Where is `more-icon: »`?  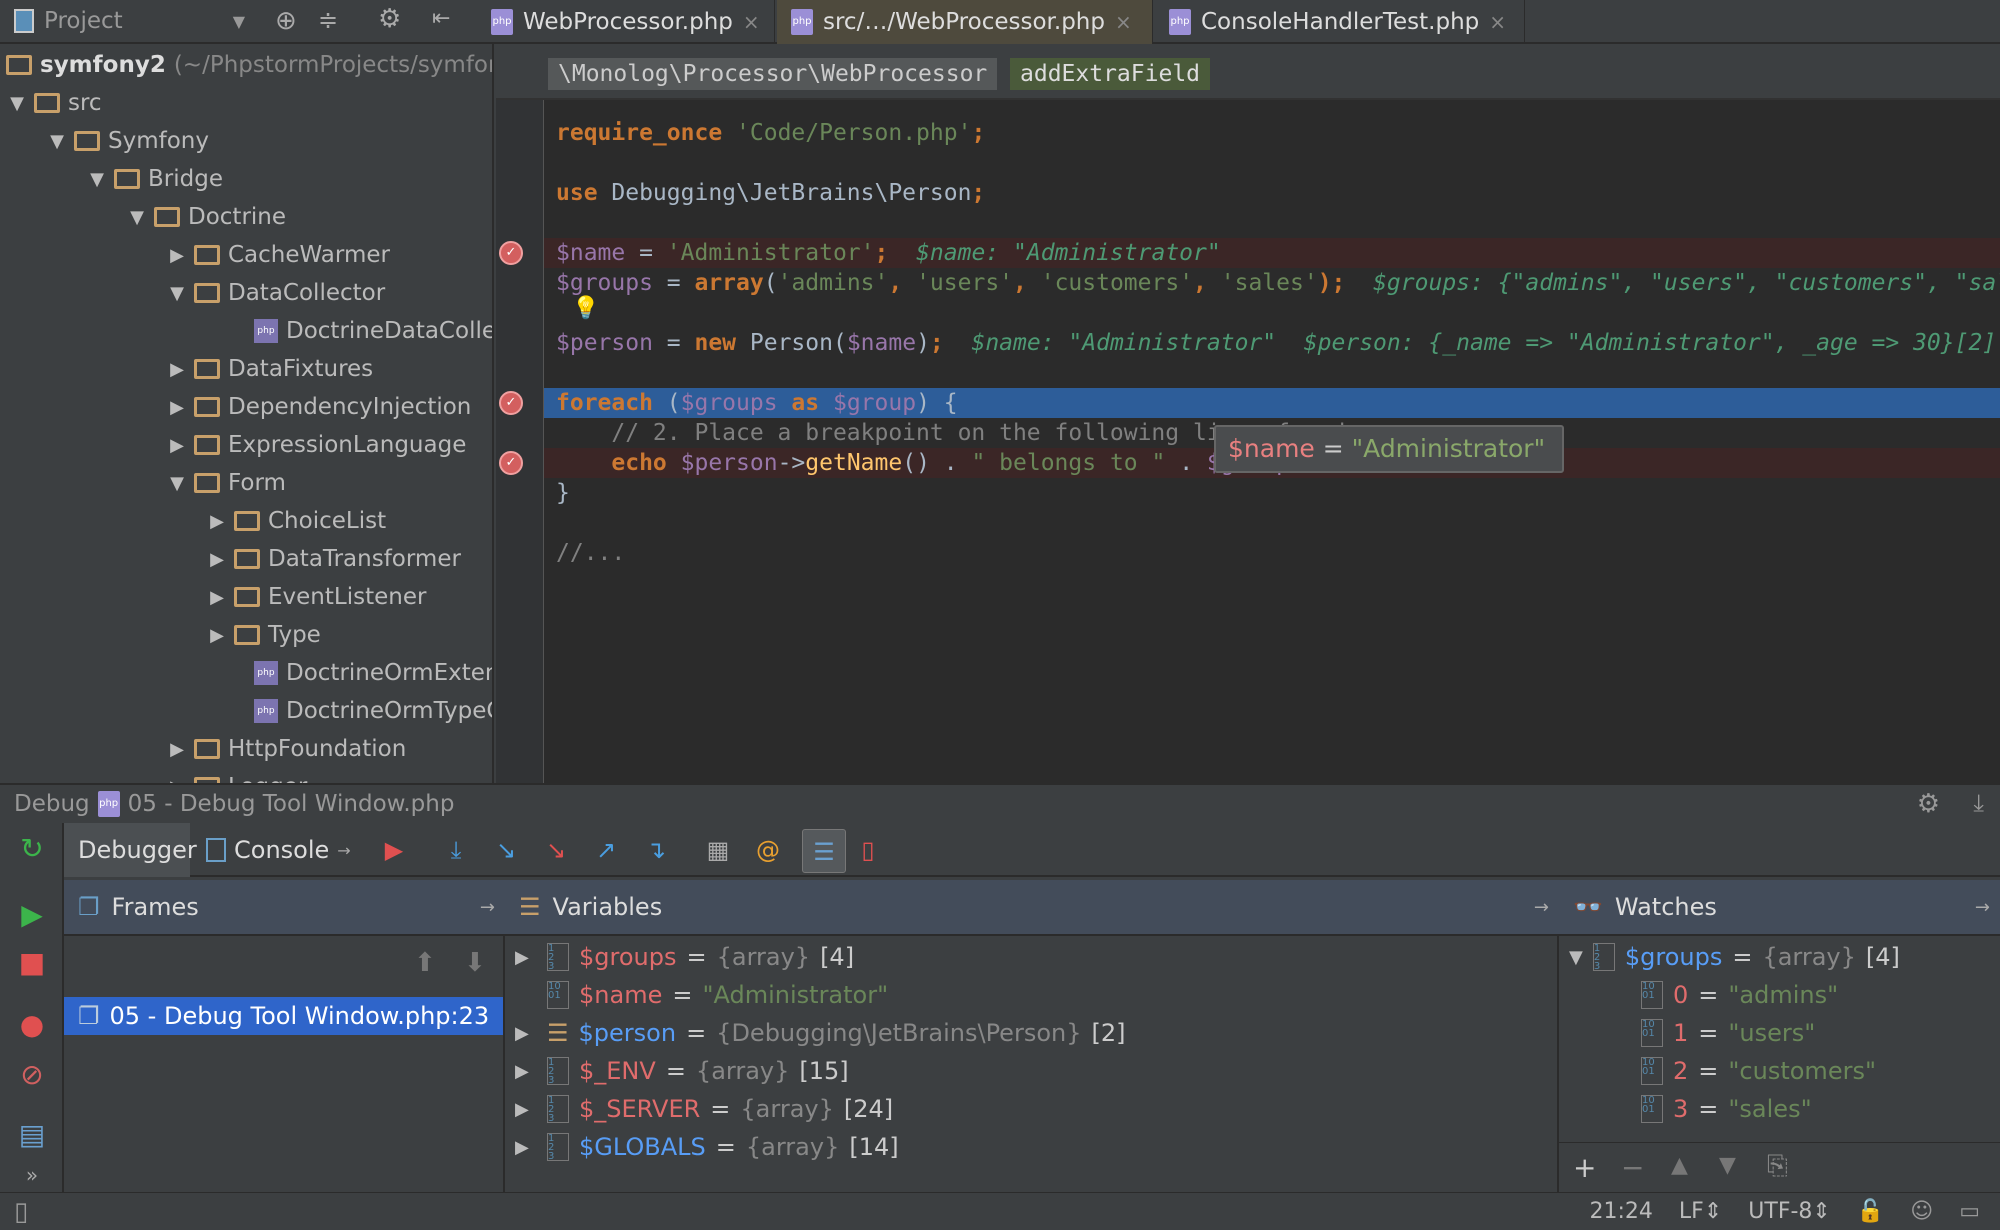 more-icon: » is located at coordinates (32, 1175).